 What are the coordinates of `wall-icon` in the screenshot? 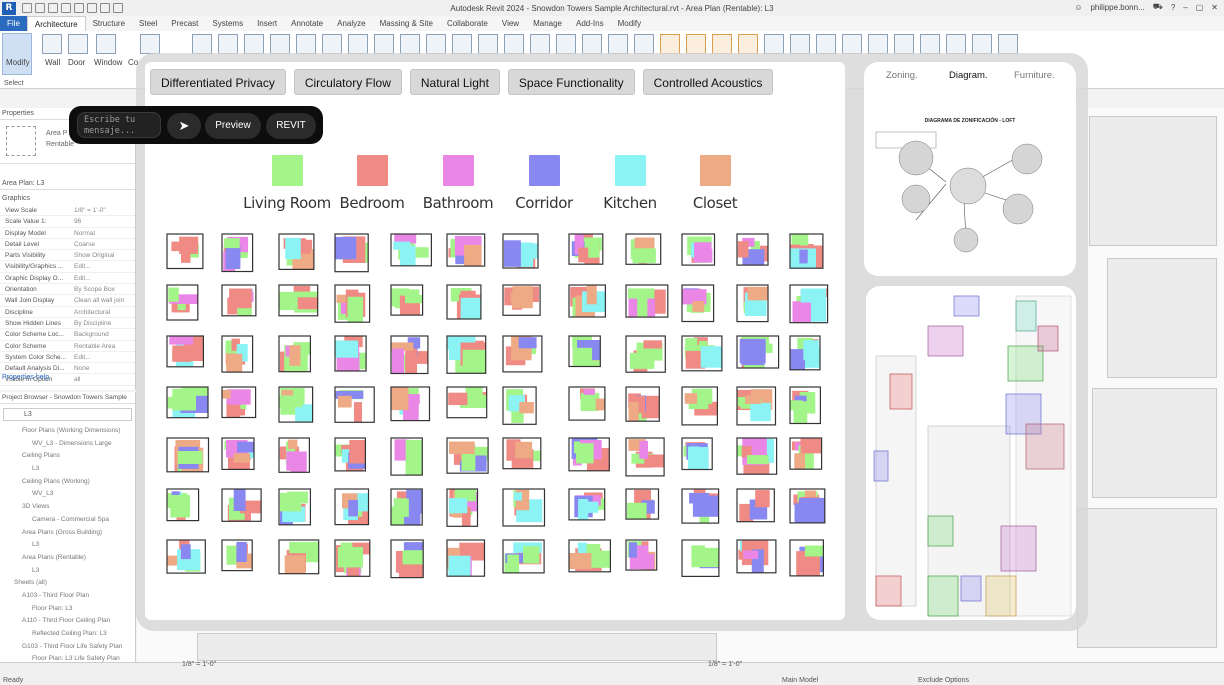 It's located at (52, 44).